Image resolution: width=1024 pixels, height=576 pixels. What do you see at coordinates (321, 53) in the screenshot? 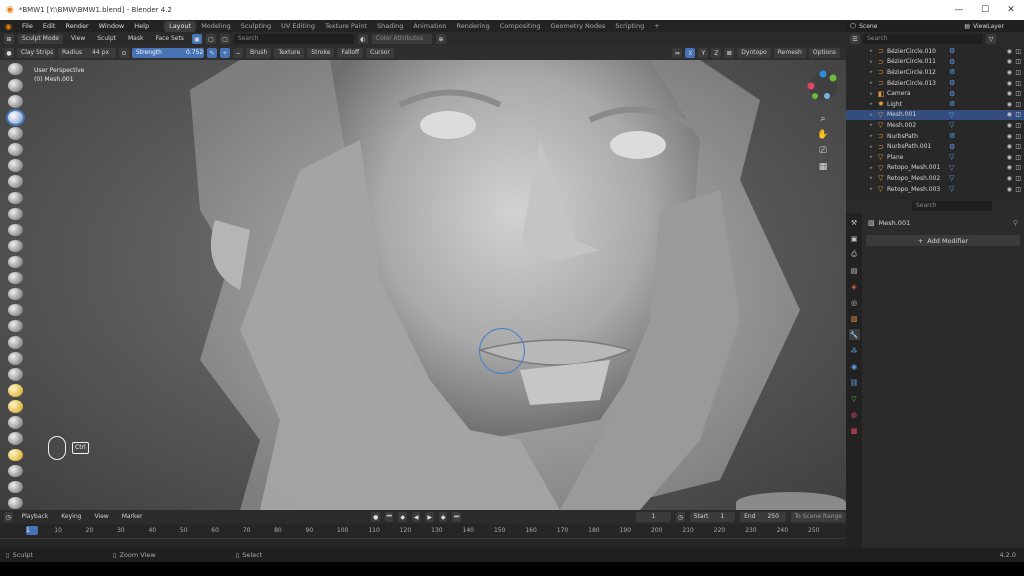
I see `stroke-dropdown: Stroke` at bounding box center [321, 53].